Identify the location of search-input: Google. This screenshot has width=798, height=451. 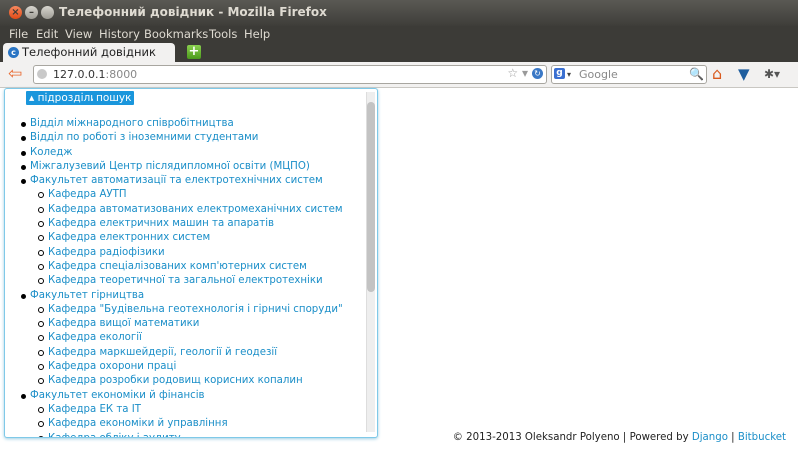
(598, 74).